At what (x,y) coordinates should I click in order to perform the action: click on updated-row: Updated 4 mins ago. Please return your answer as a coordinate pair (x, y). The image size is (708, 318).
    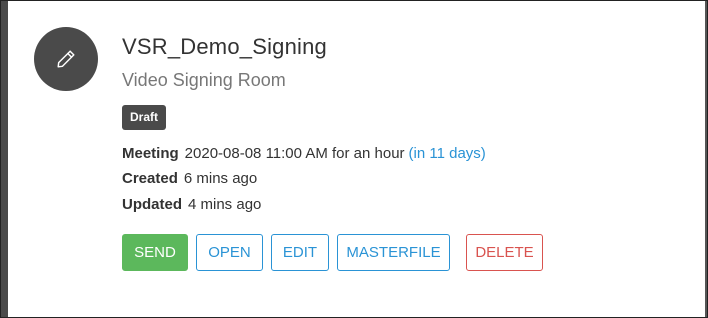
    Looking at the image, I should click on (191, 204).